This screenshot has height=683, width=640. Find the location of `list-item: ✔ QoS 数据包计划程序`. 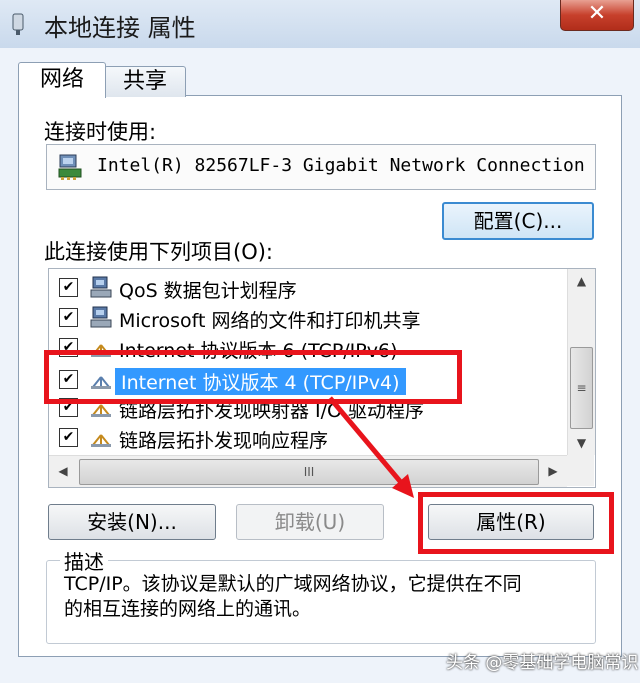

list-item: ✔ QoS 数据包计划程序 is located at coordinates (308, 288).